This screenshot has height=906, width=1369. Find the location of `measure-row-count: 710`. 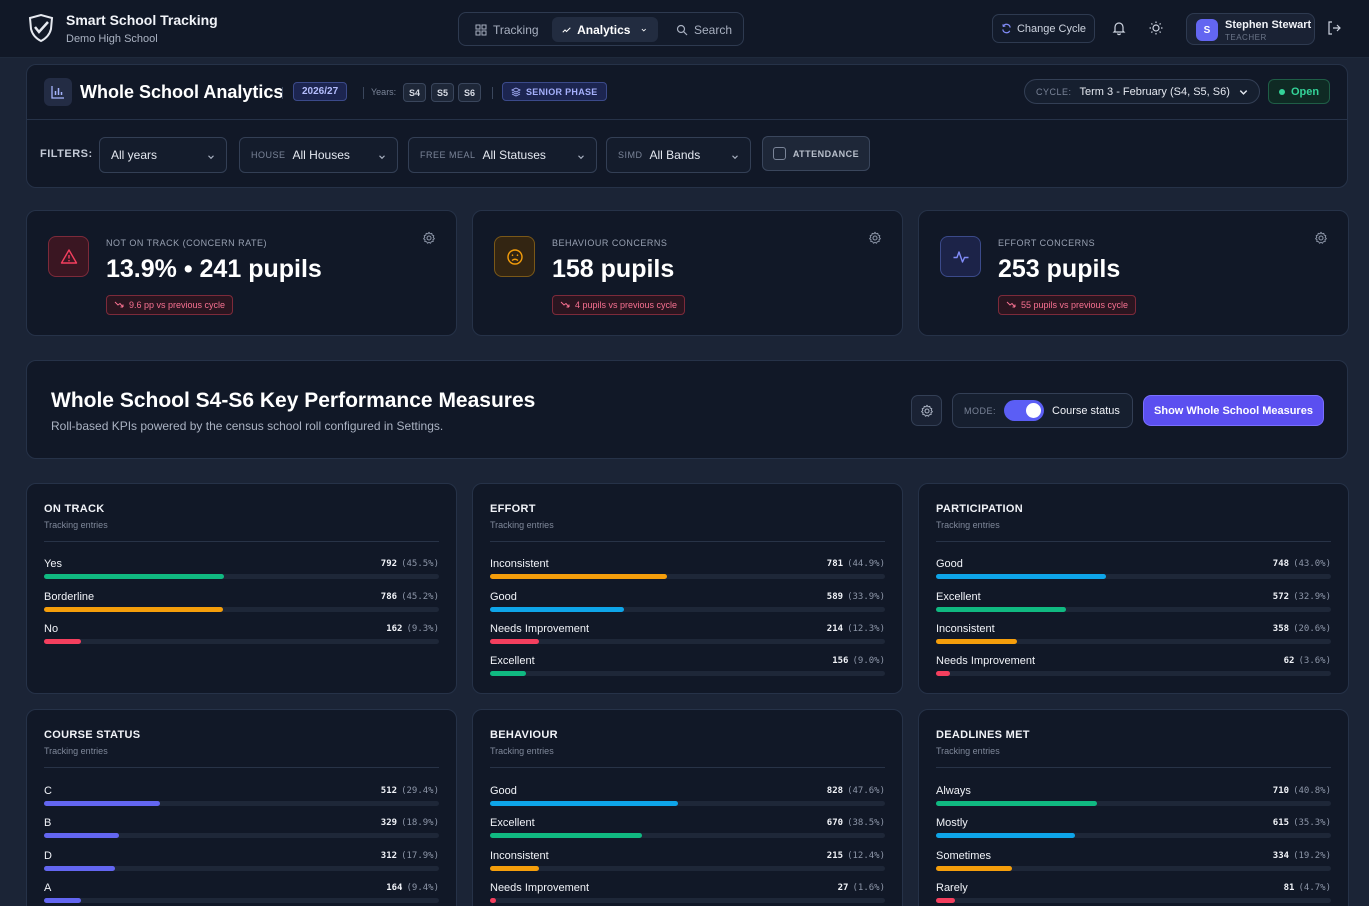

measure-row-count: 710 is located at coordinates (1281, 791).